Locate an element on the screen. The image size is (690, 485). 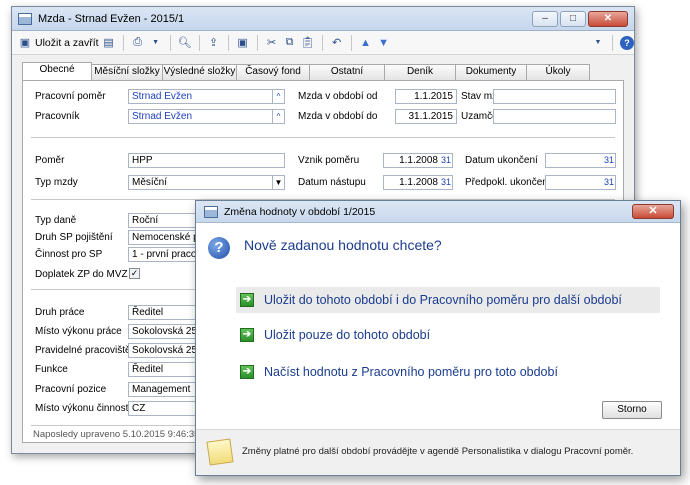
preview-icon: 🔍︎ is located at coordinates (185, 43).